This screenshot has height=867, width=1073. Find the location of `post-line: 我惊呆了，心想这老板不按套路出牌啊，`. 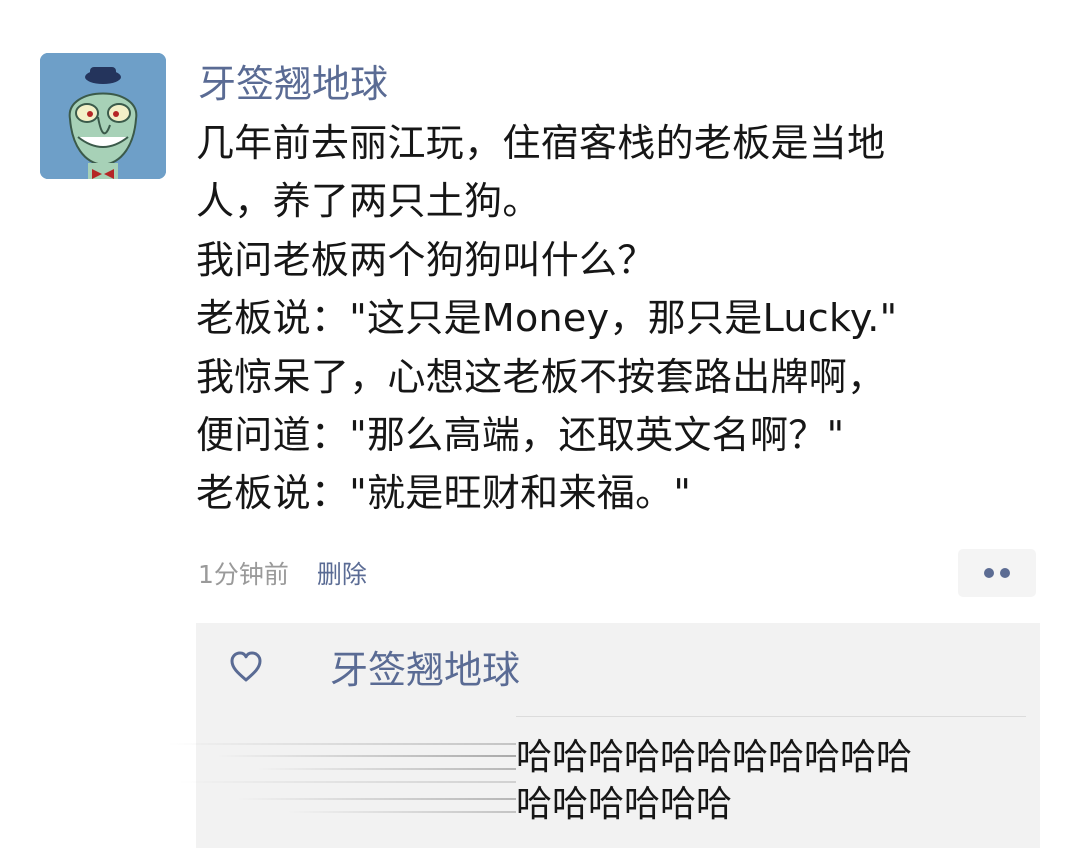

post-line: 我惊呆了，心想这老板不按套路出牌啊， is located at coordinates (541, 376).